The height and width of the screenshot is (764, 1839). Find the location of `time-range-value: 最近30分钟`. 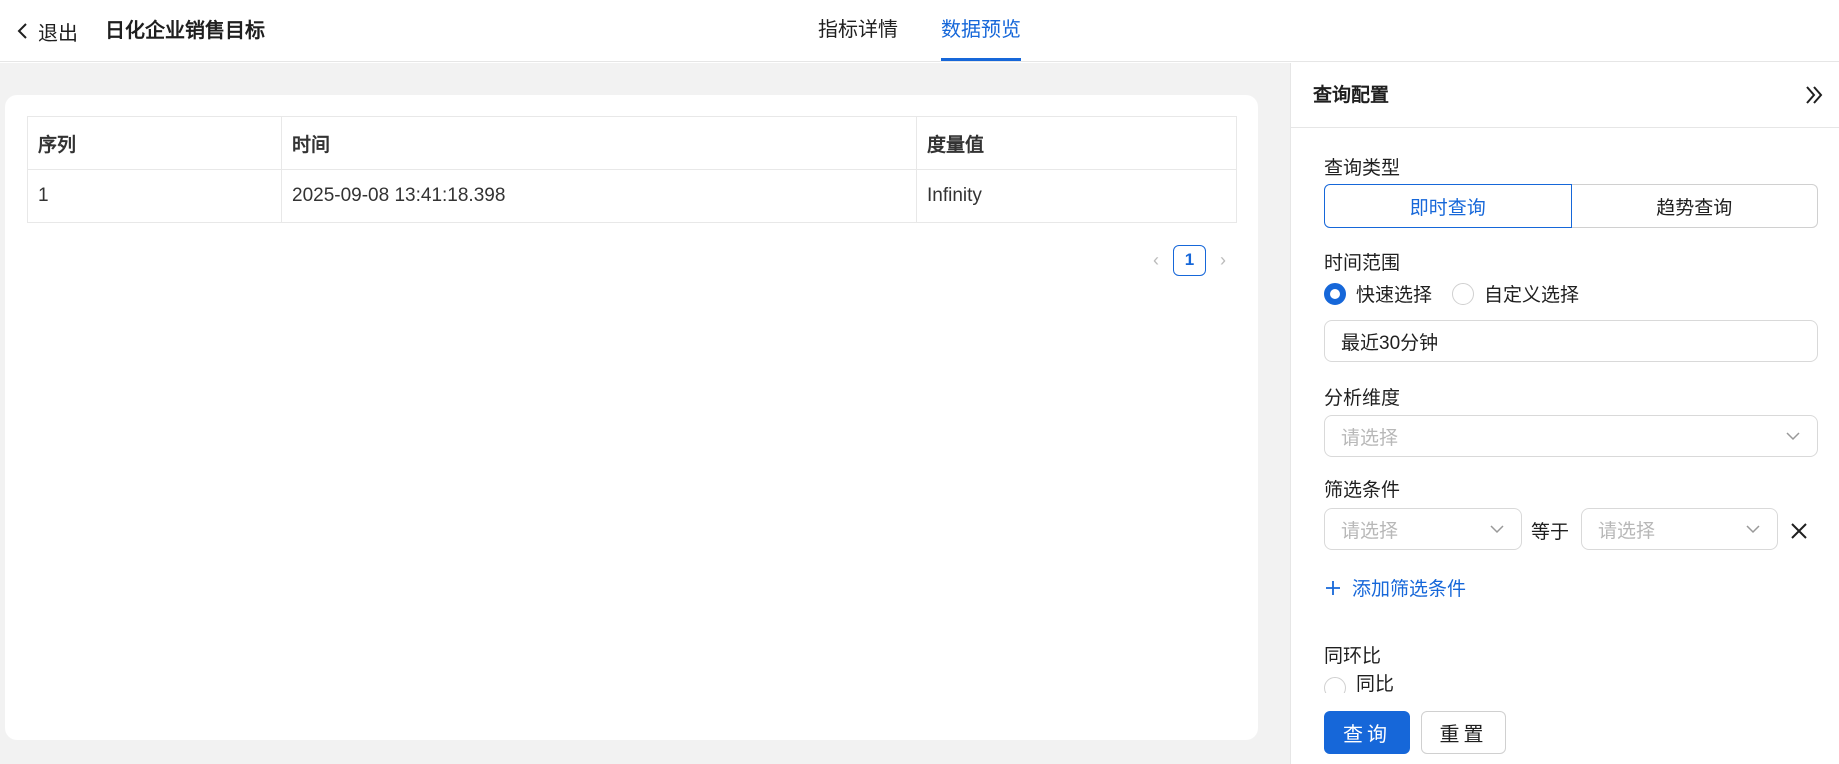

time-range-value: 最近30分钟 is located at coordinates (1390, 343).